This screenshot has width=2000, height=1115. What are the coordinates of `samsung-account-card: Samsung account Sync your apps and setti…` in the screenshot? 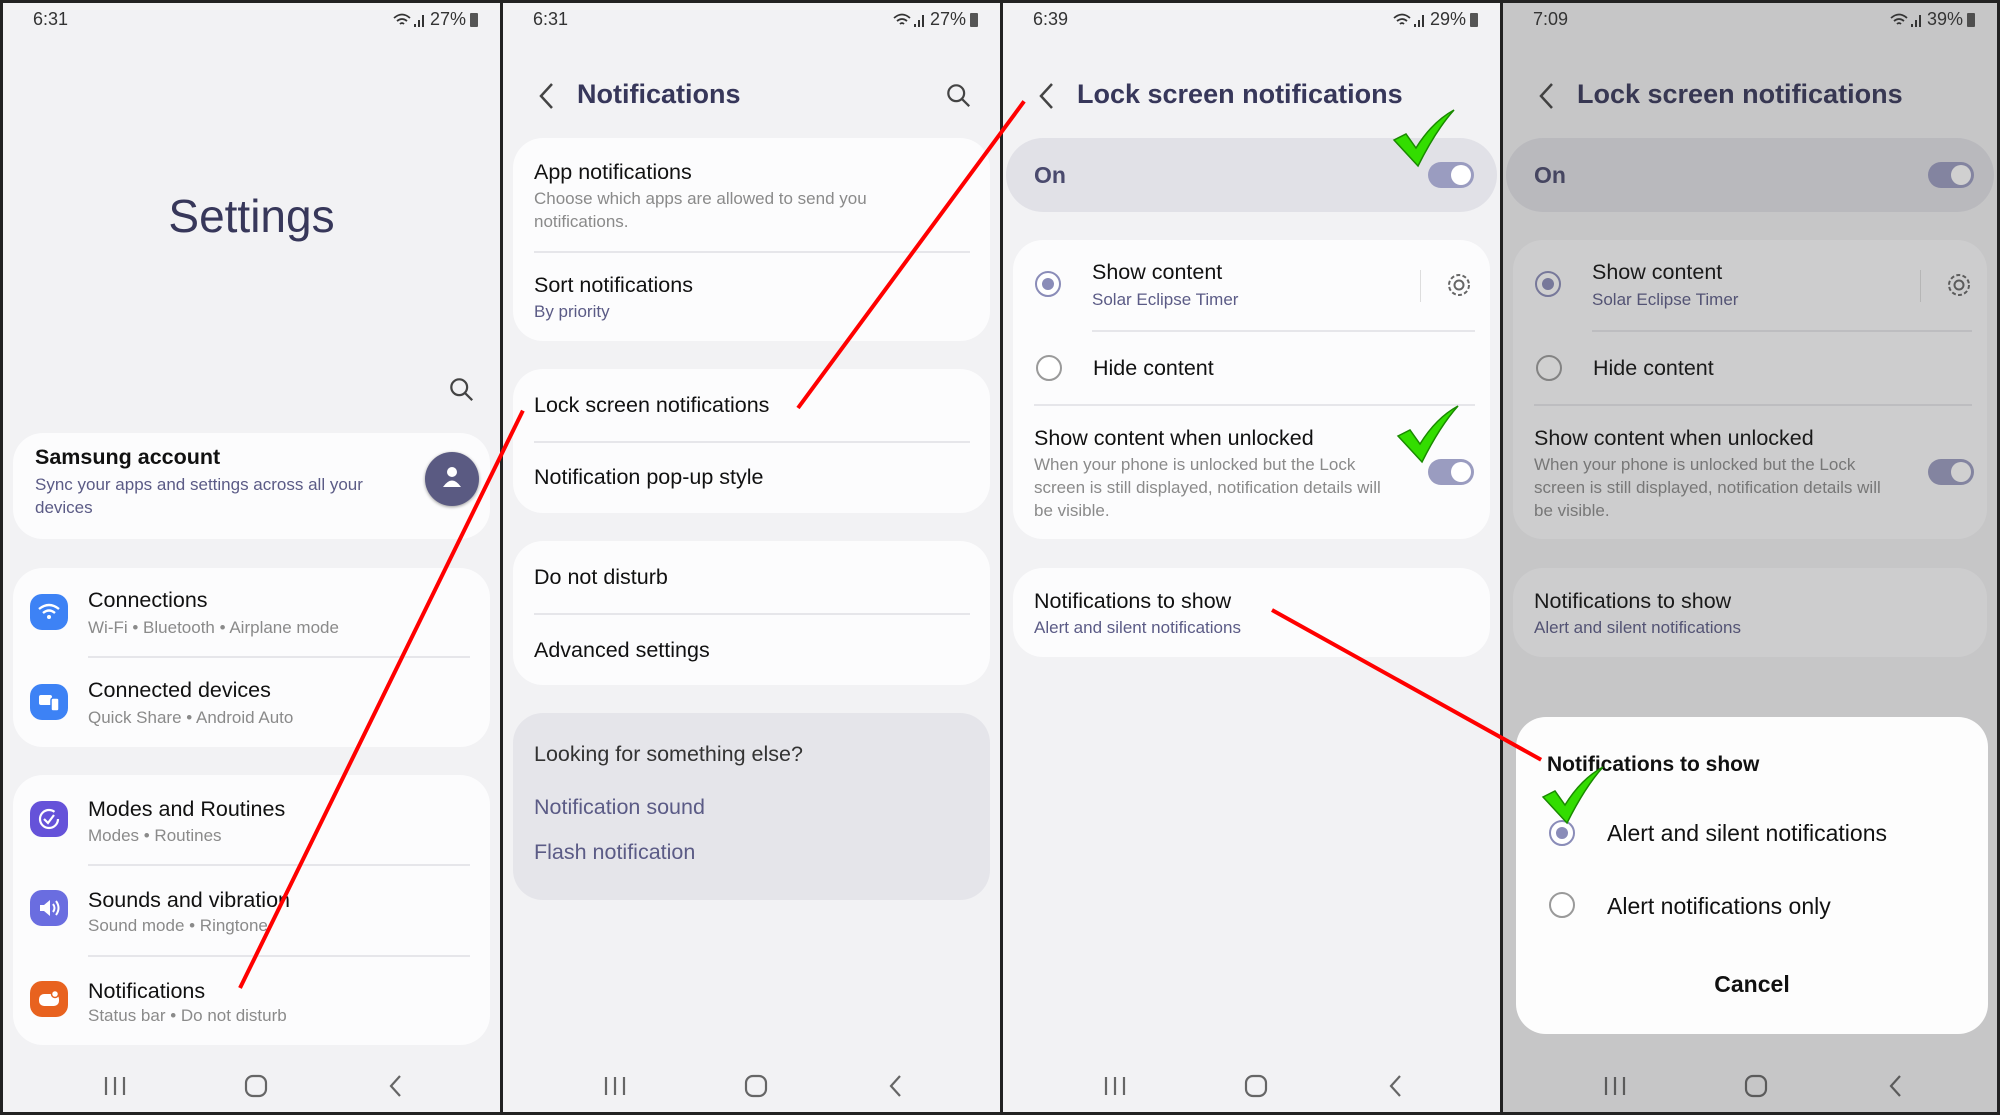 It's located at (251, 486).